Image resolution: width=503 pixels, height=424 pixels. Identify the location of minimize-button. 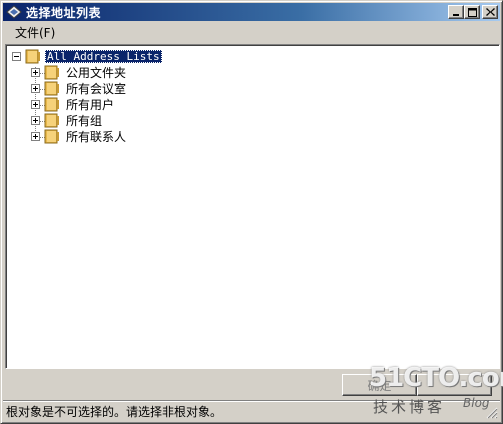
(456, 12).